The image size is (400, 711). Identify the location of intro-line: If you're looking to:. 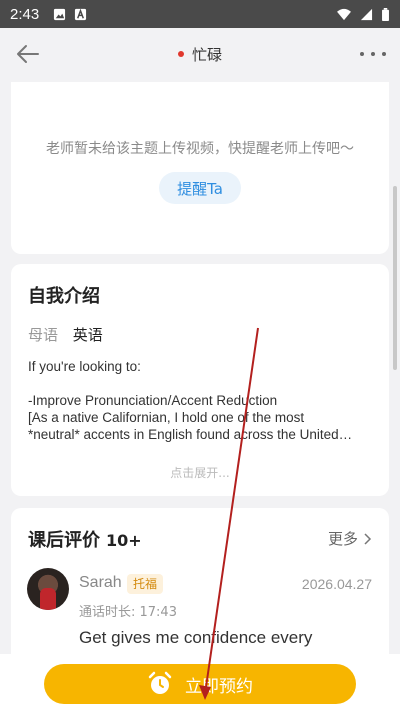
(84, 366).